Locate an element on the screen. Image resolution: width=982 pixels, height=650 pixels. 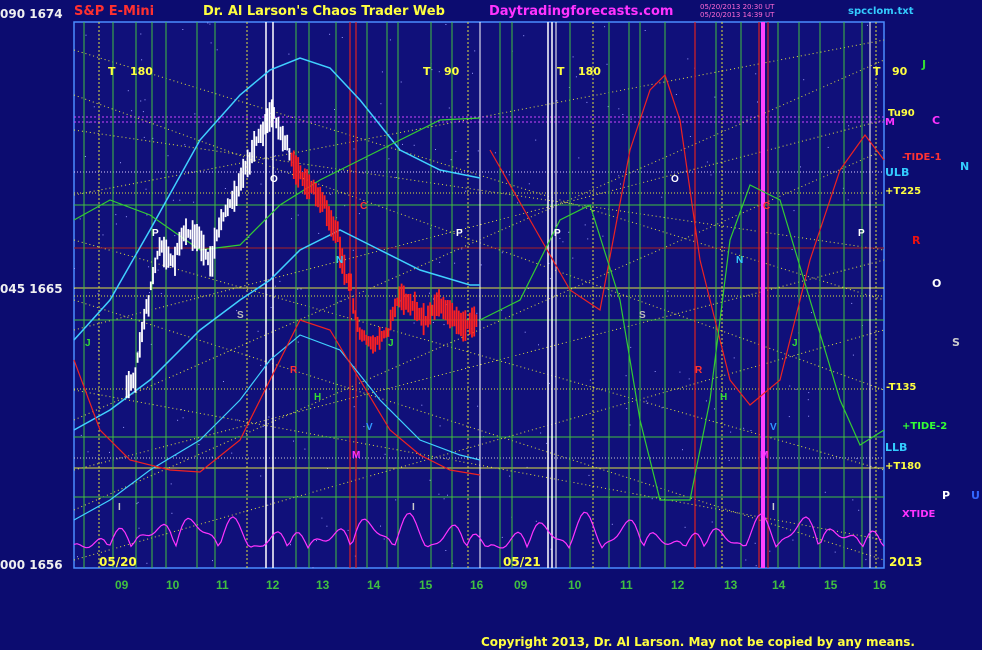
x-tick-label: 11 is located at coordinates (626, 585).